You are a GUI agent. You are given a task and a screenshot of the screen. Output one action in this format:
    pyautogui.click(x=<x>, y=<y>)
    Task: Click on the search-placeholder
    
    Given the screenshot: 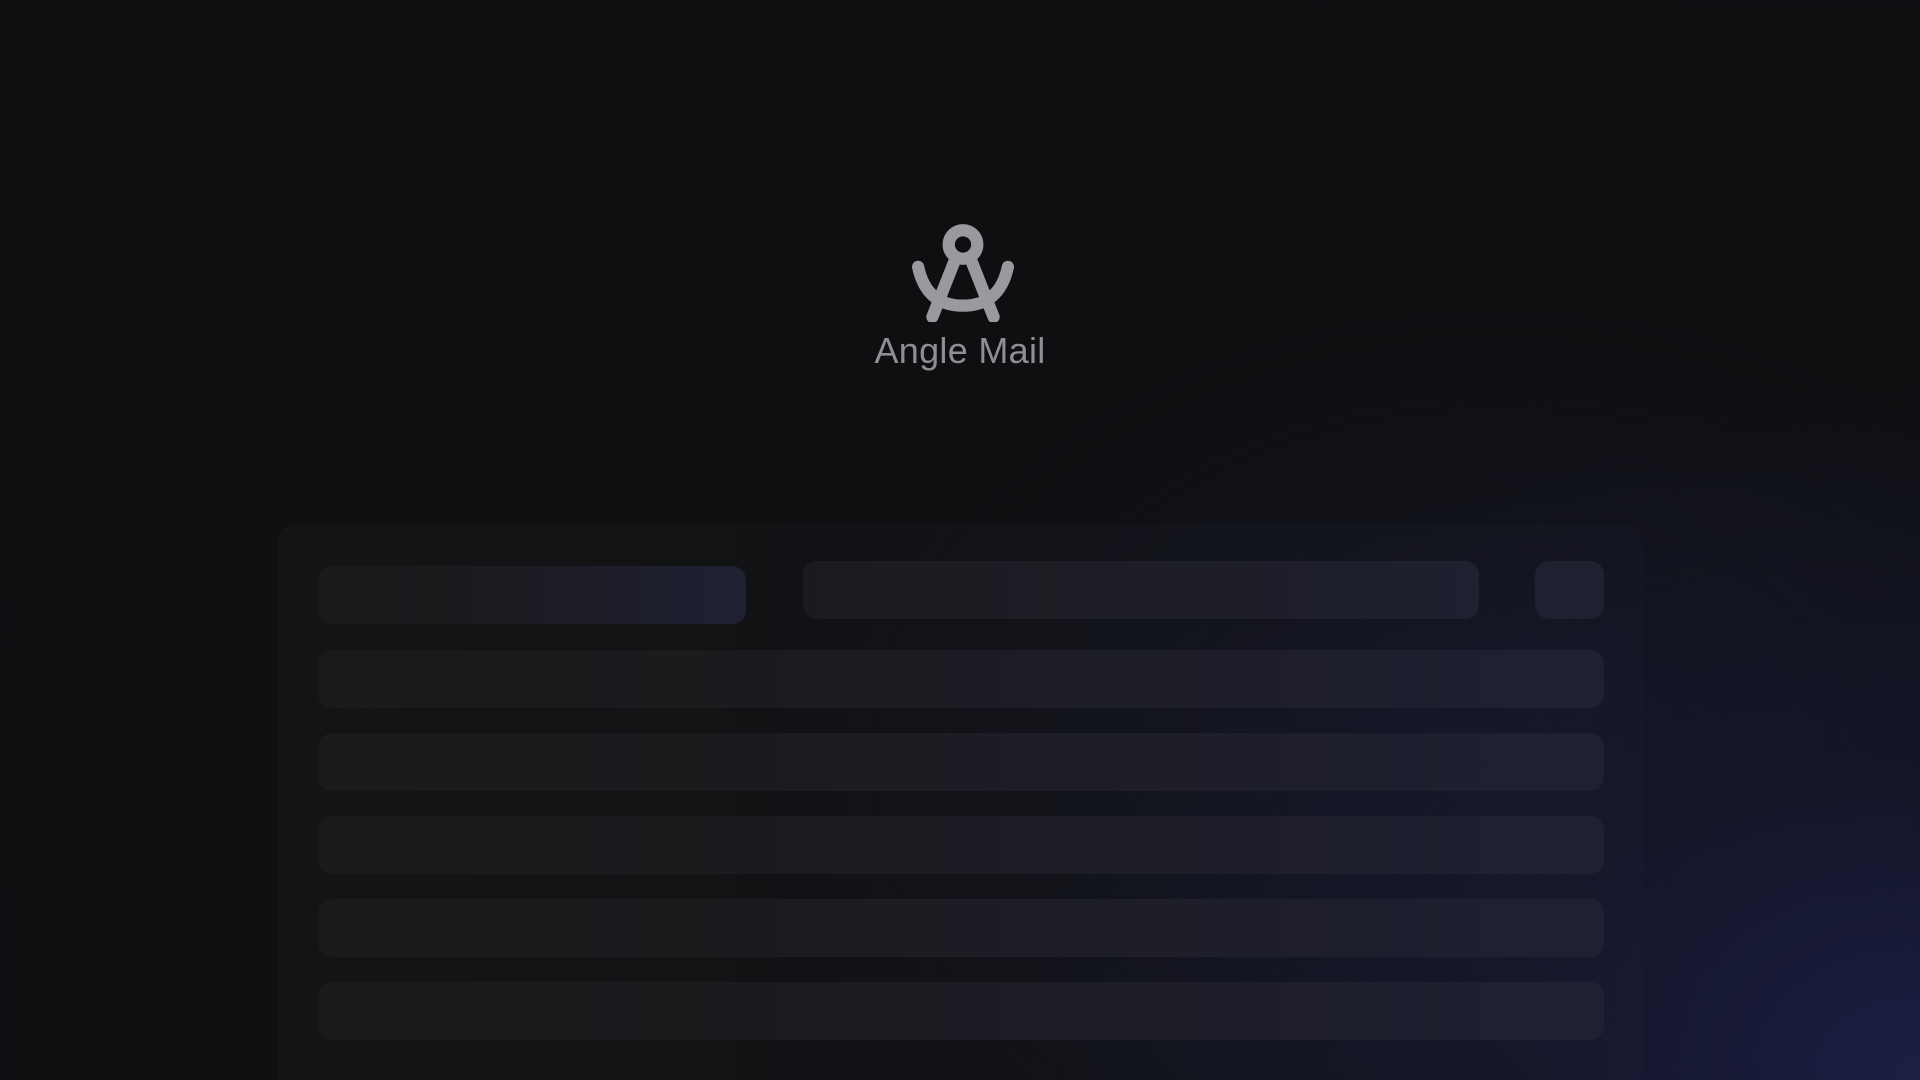 What is the action you would take?
    pyautogui.click(x=532, y=595)
    